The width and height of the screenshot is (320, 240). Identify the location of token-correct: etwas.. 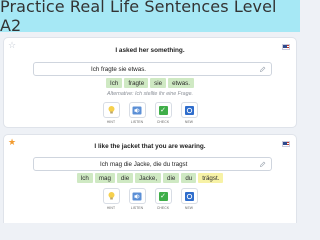
(181, 83).